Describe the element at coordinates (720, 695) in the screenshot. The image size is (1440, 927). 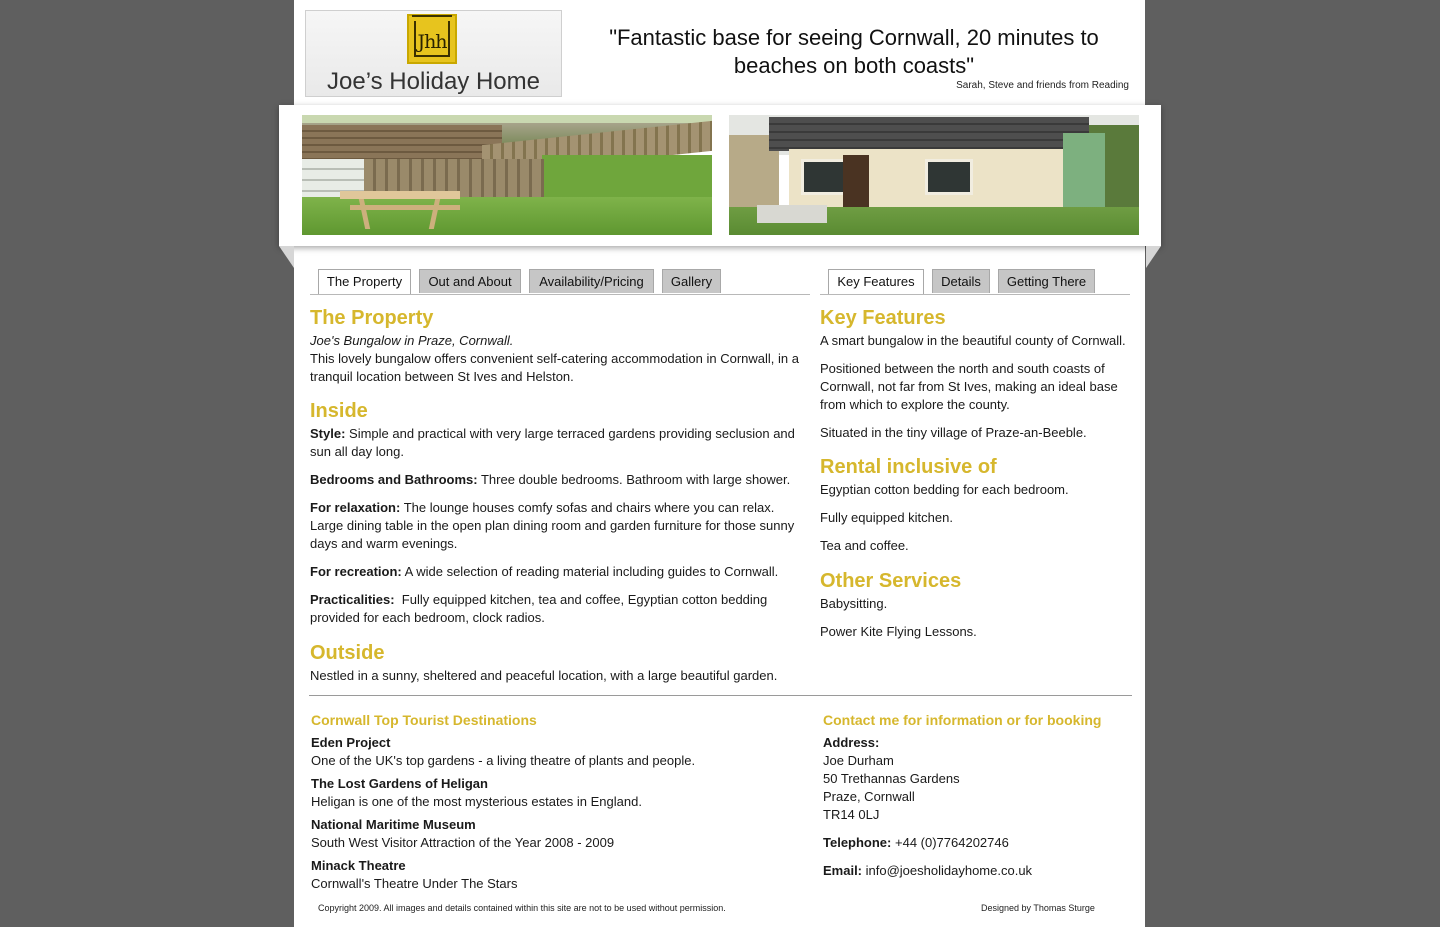
I see `section-divider` at that location.